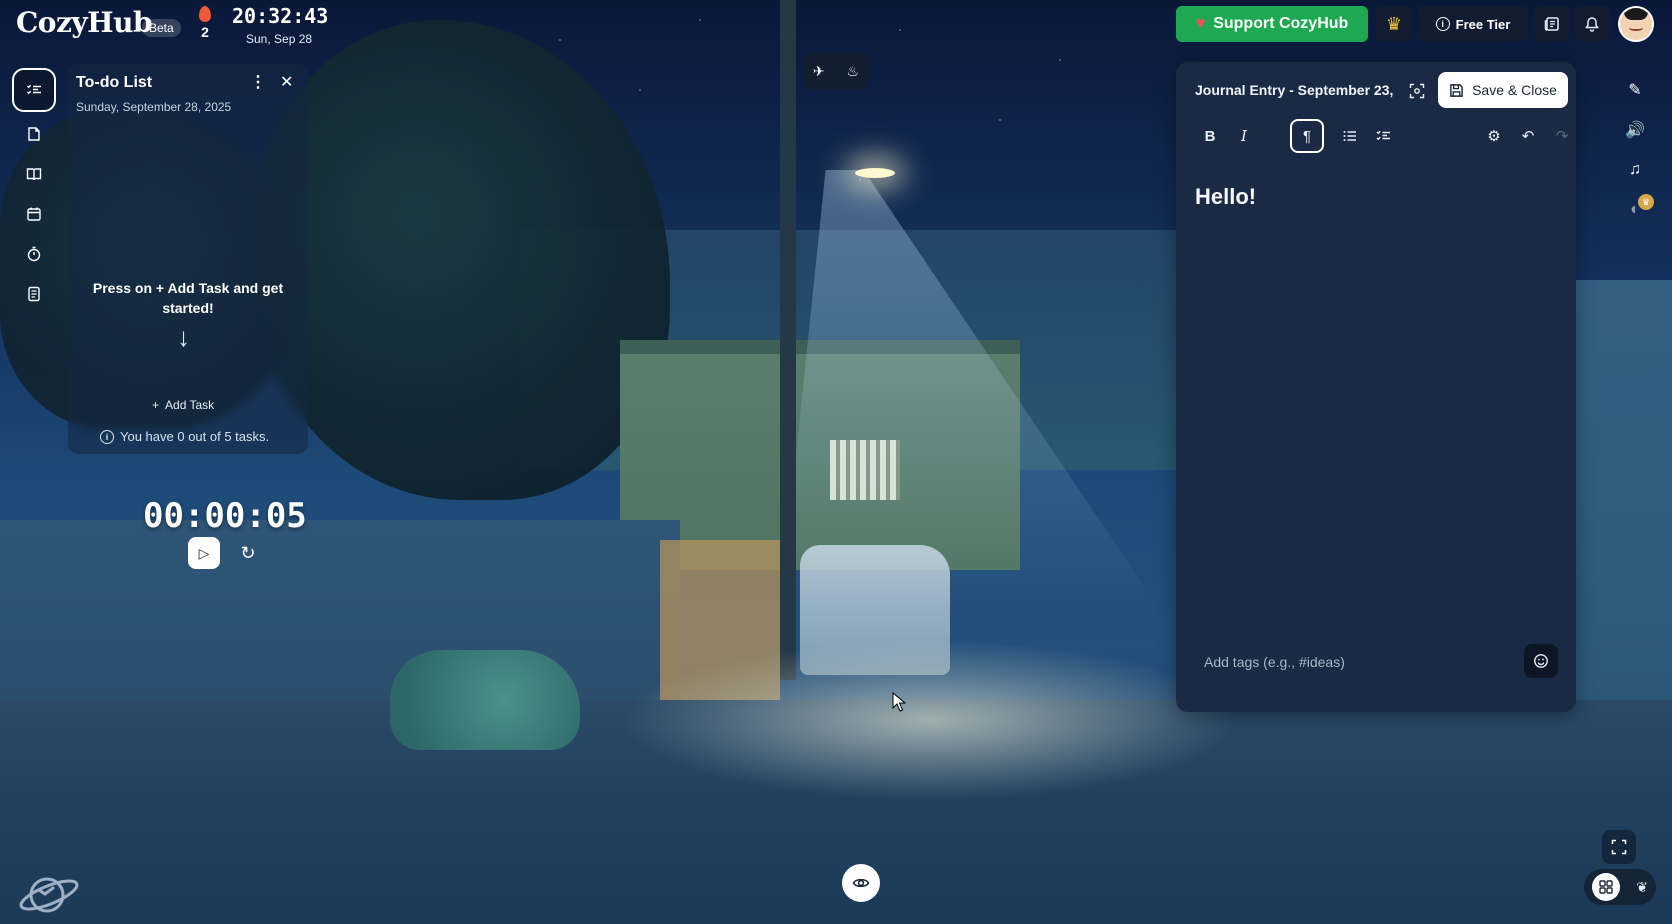 Image resolution: width=1672 pixels, height=924 pixels. What do you see at coordinates (225, 516) in the screenshot?
I see `timer-display: 00:00:05` at bounding box center [225, 516].